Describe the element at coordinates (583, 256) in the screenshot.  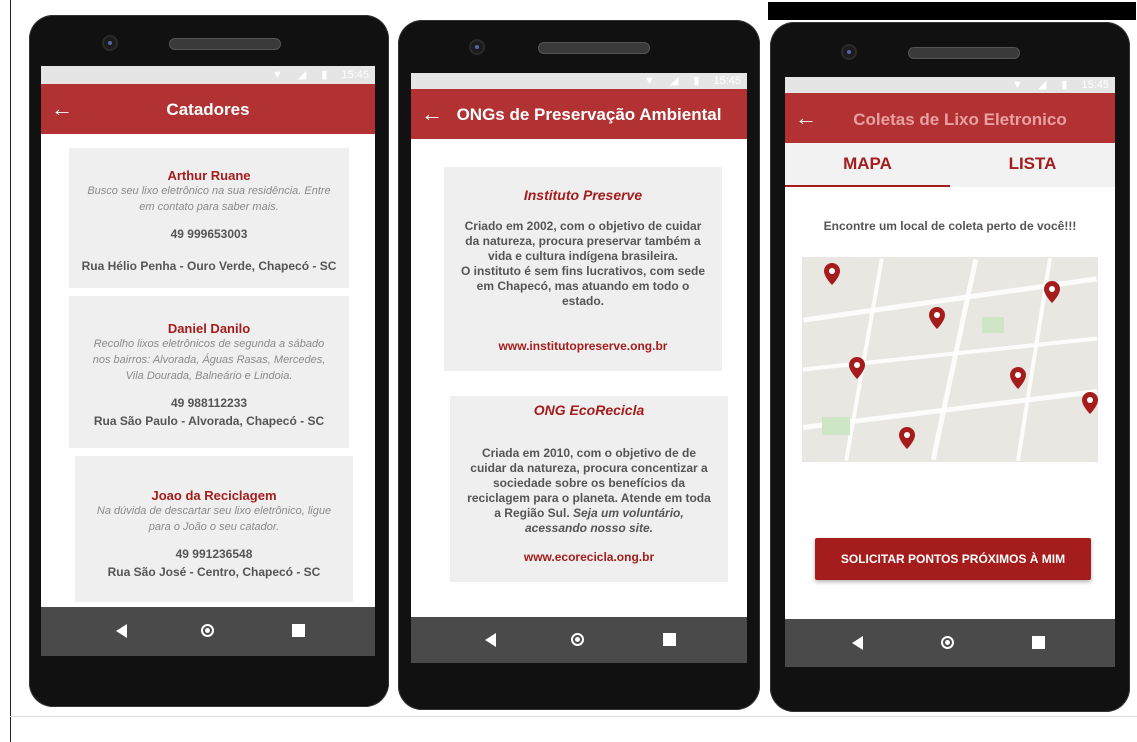
I see `ong-desc-line: vida e cultura indígena brasileira.` at that location.